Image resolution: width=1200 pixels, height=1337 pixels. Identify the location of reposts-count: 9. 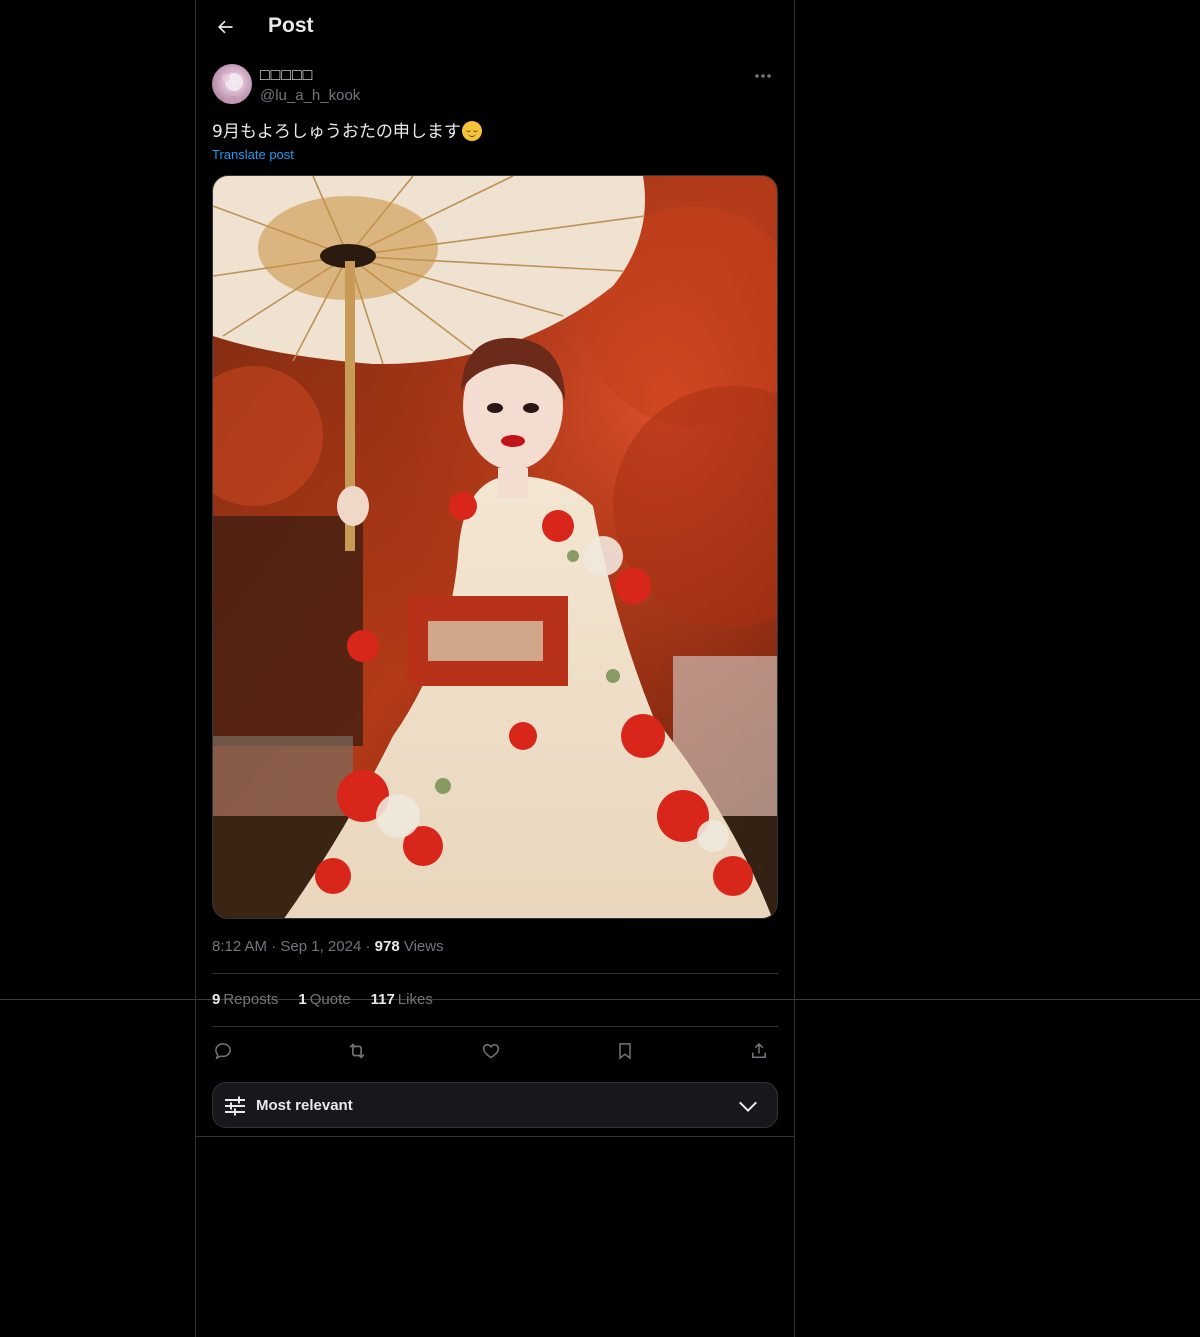
(216, 999).